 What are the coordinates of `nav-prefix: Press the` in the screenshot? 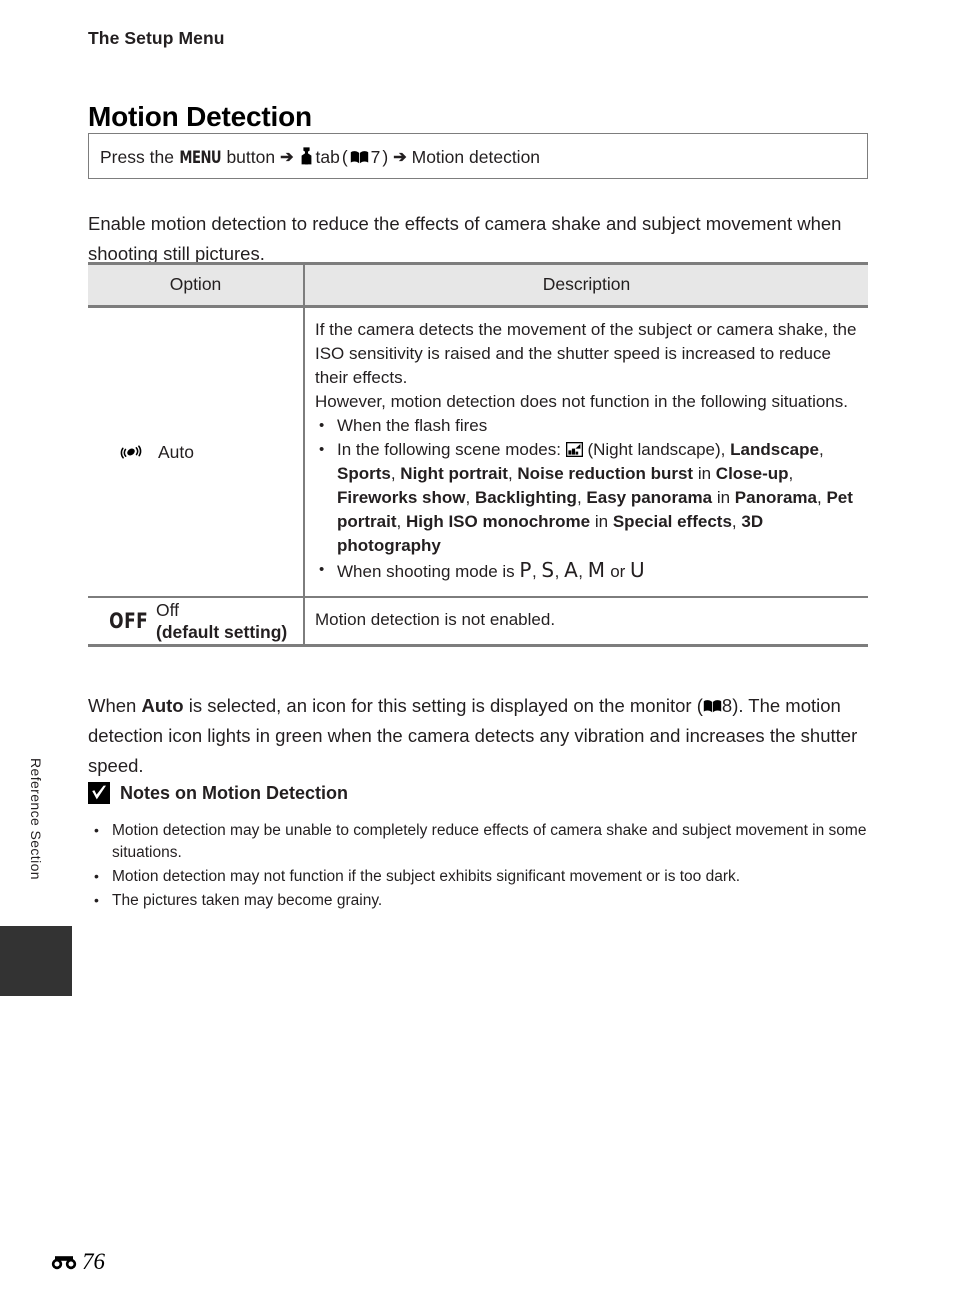 It's located at (137, 157).